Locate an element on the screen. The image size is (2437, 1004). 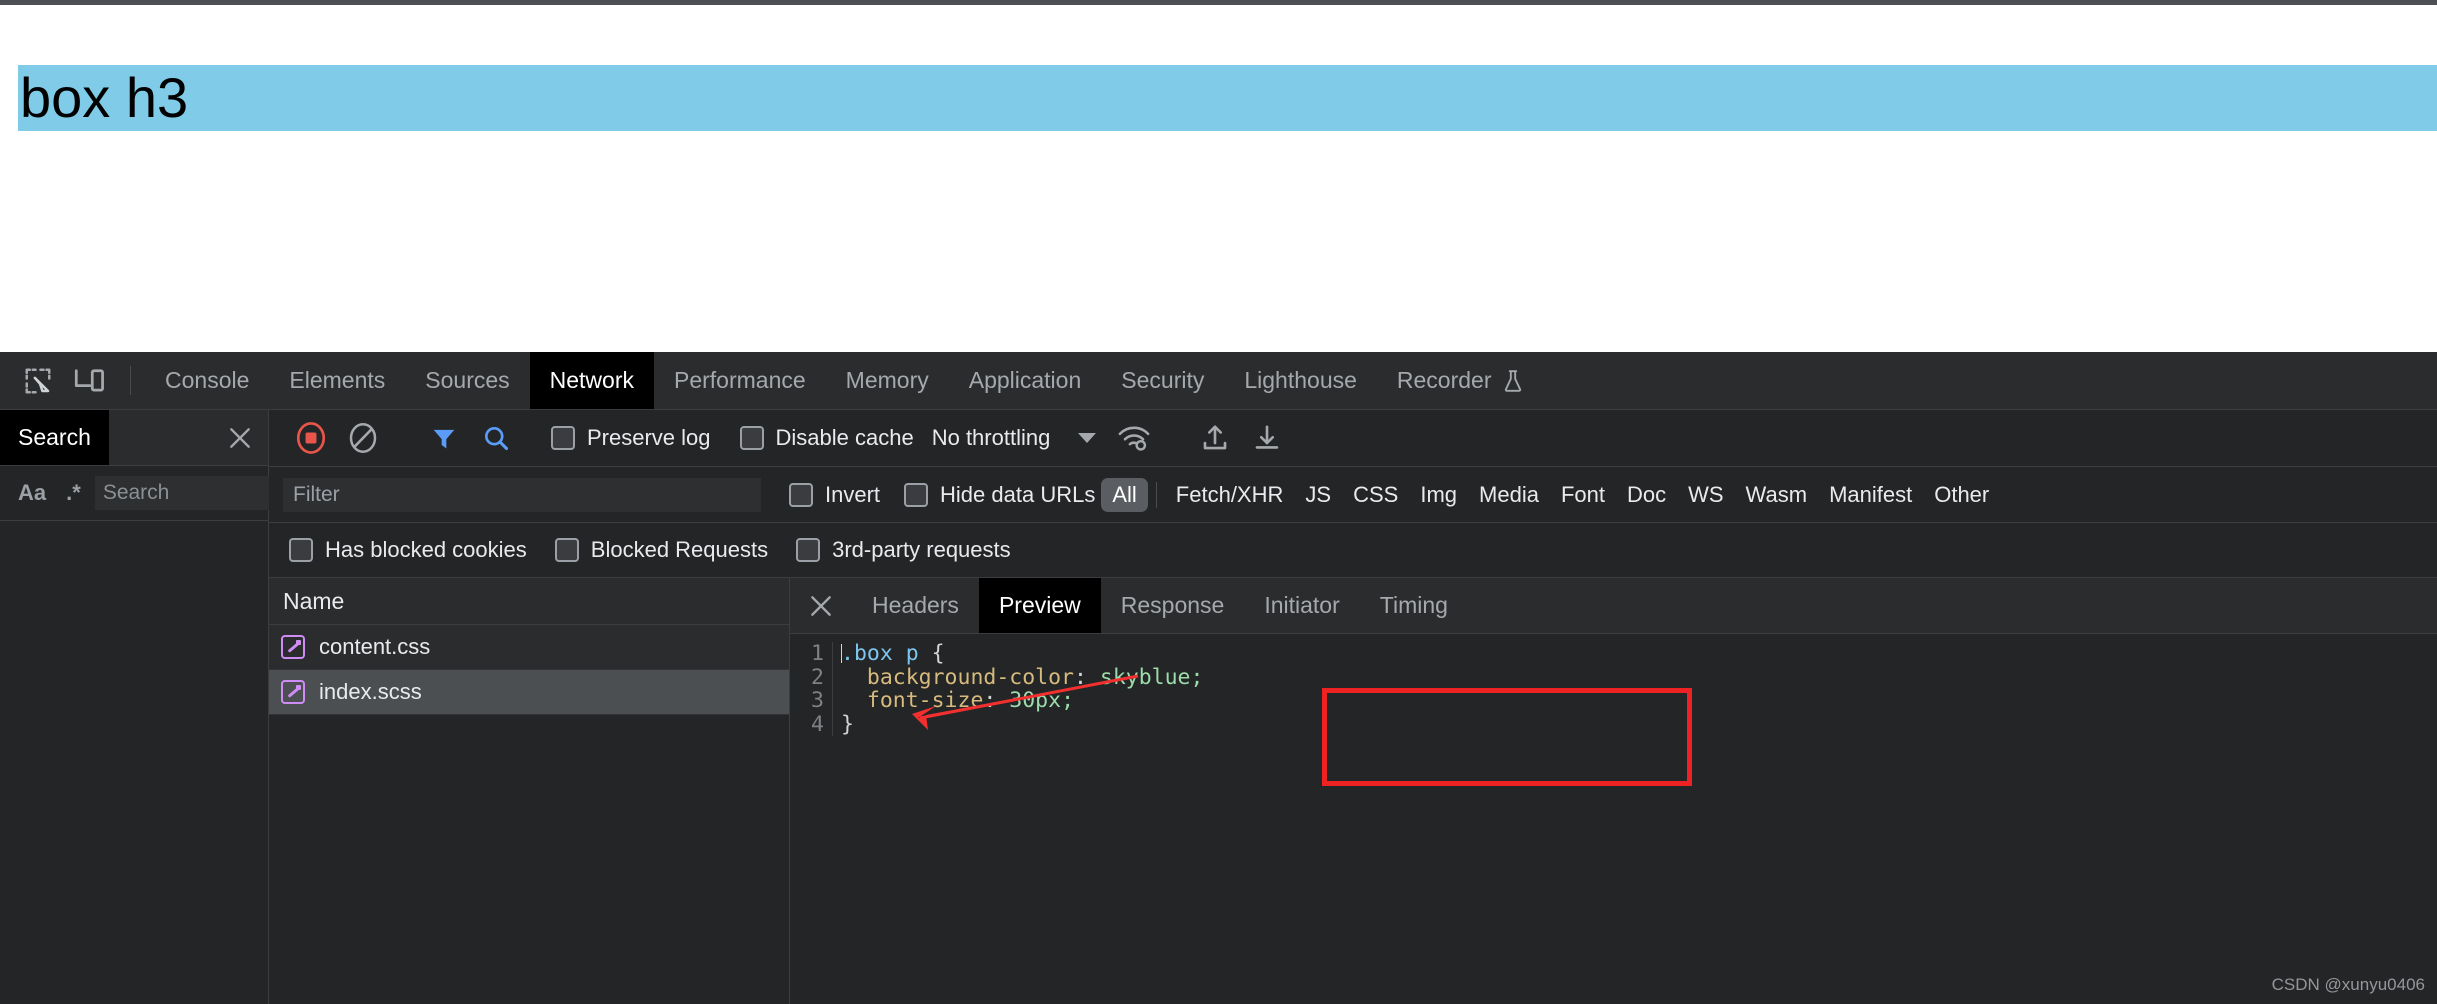
search-icon is located at coordinates (496, 438).